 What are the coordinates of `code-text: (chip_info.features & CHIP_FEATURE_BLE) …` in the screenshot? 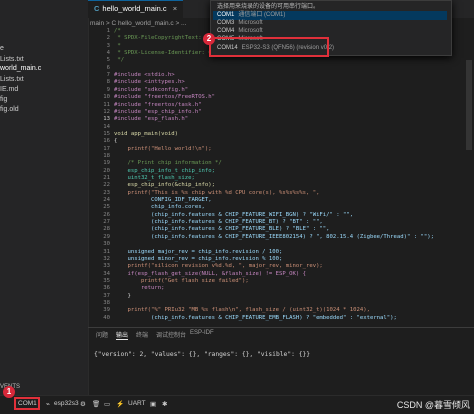 It's located at (222, 229).